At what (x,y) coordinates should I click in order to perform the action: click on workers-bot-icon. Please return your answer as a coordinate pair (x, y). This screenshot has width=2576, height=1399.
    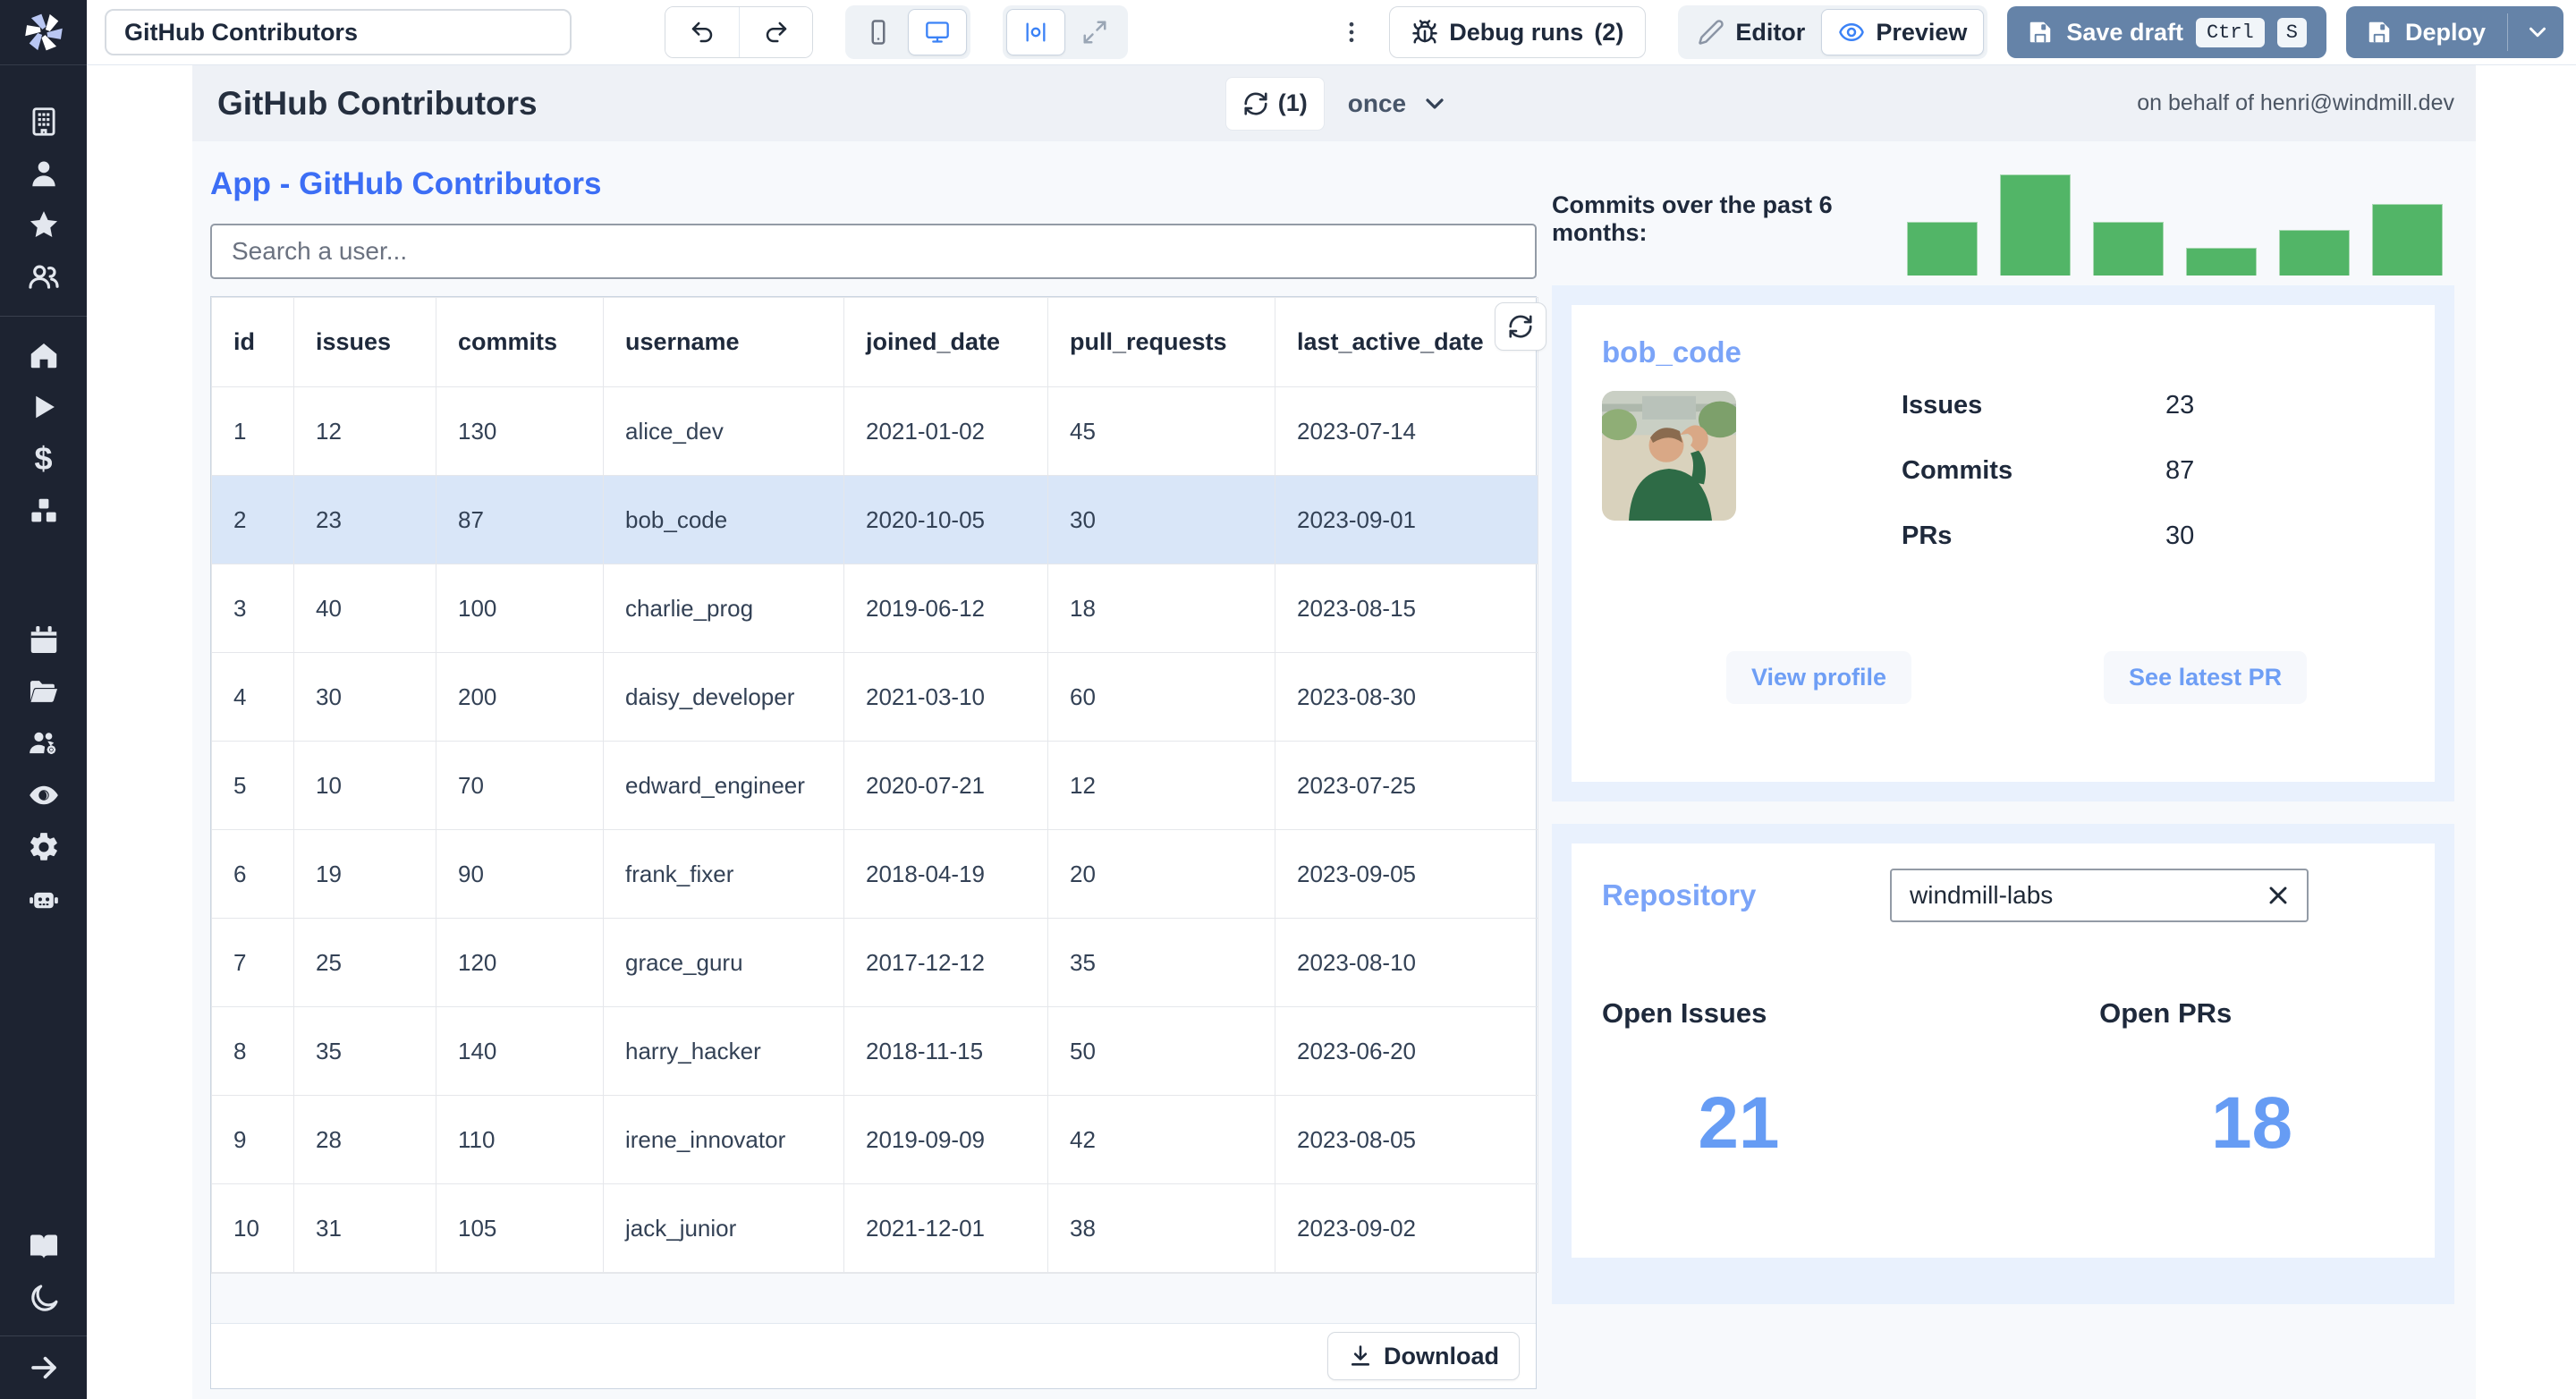
    Looking at the image, I should click on (43, 899).